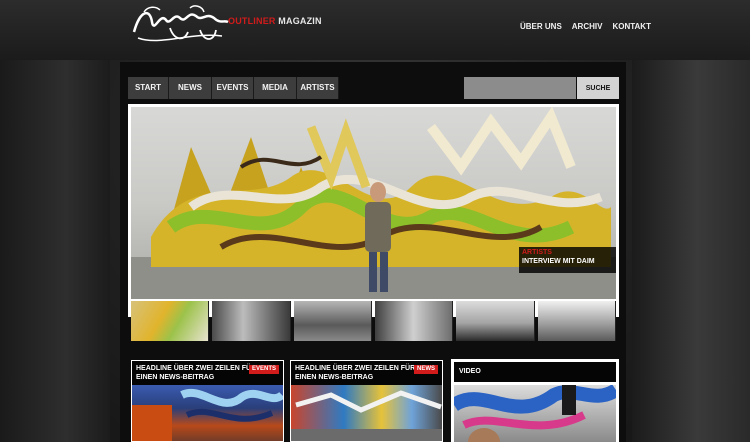 Image resolution: width=750 pixels, height=442 pixels. I want to click on video-graffiti-illustration, so click(535, 413).